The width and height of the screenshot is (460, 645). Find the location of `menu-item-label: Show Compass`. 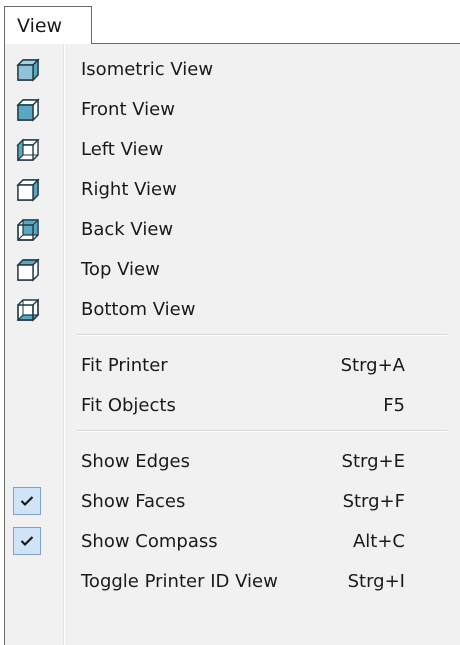

menu-item-label: Show Compass is located at coordinates (149, 541).